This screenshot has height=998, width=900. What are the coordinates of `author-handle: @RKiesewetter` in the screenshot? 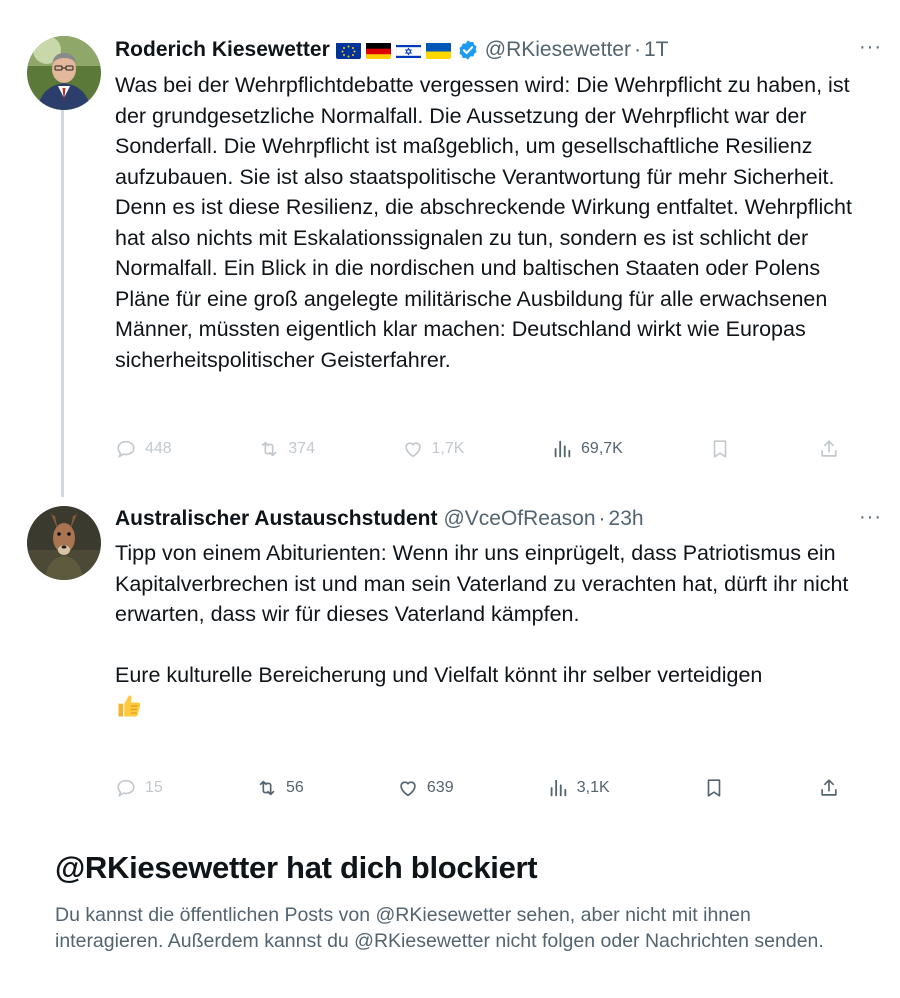 It's located at (558, 50).